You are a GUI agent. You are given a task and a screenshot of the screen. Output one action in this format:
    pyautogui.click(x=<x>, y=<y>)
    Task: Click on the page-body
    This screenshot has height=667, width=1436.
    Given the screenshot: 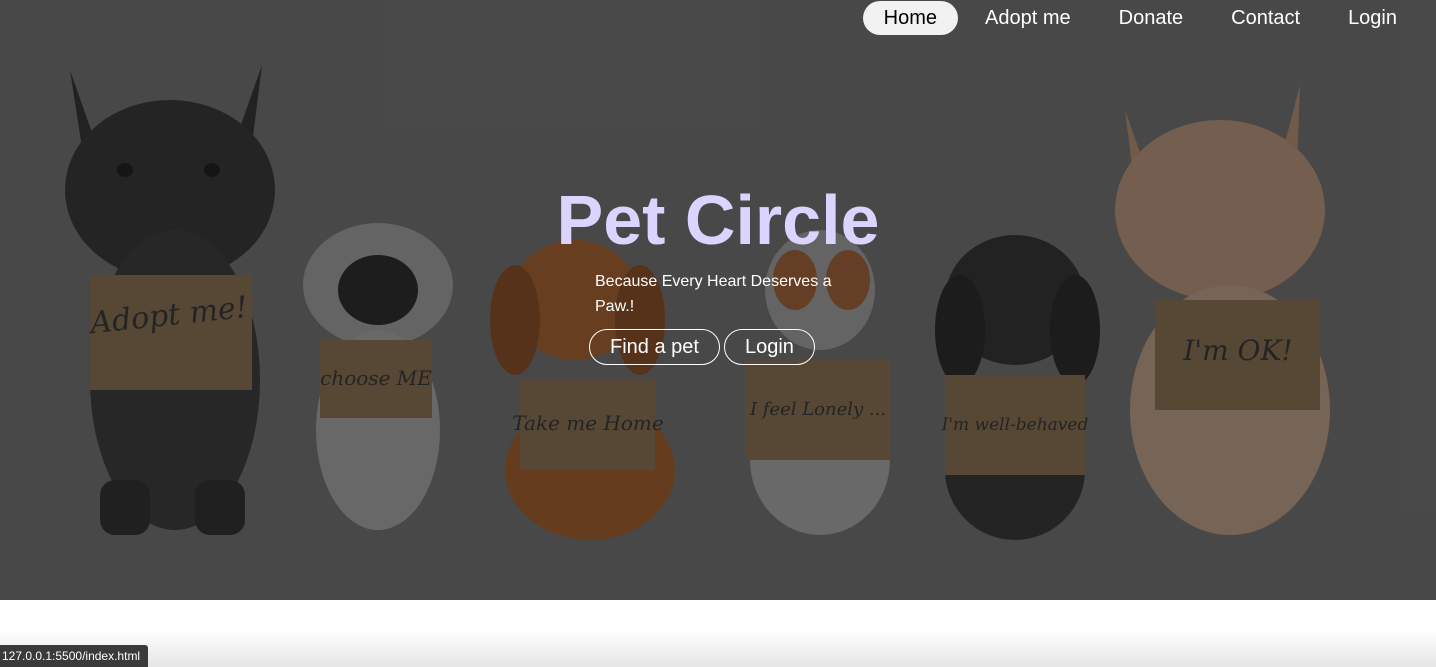 What is the action you would take?
    pyautogui.click(x=718, y=633)
    